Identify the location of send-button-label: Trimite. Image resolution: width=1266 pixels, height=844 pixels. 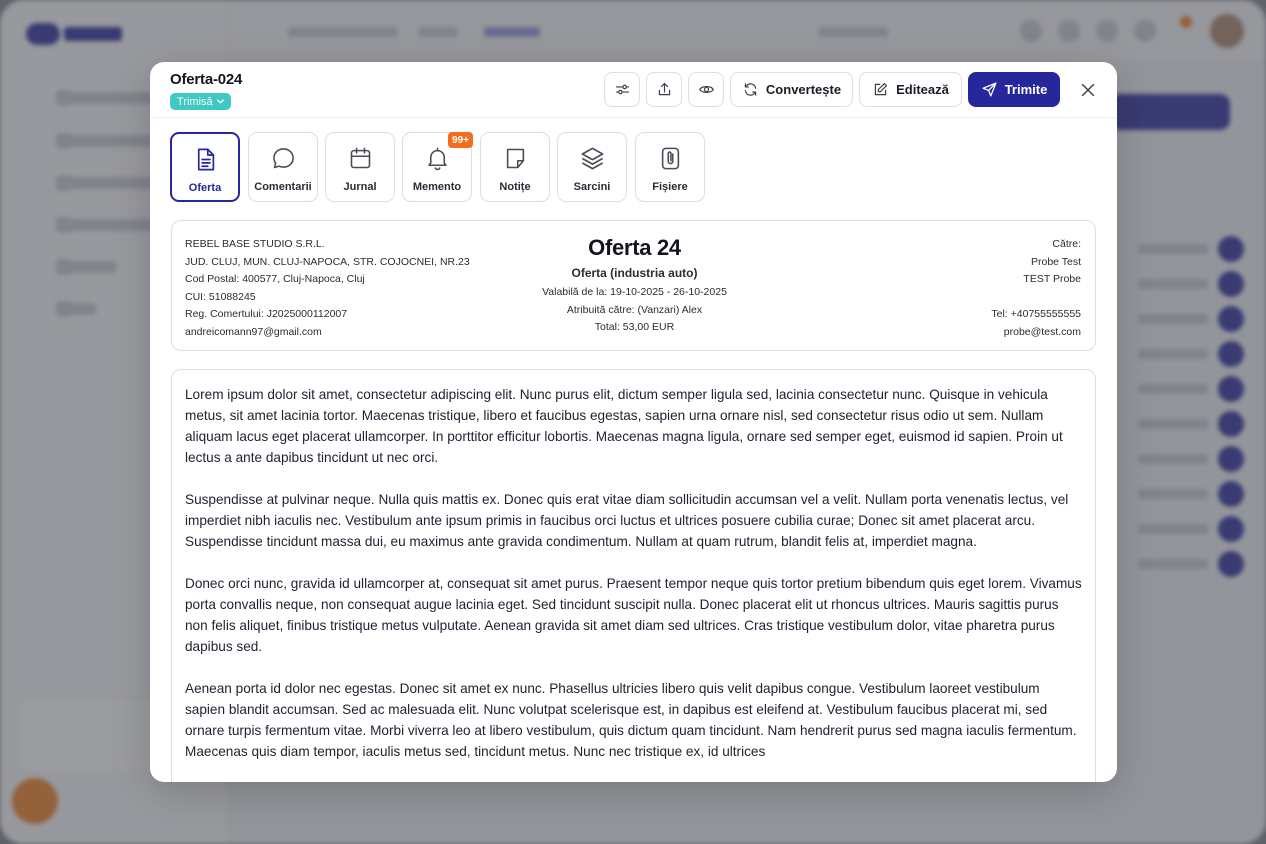
(1026, 89).